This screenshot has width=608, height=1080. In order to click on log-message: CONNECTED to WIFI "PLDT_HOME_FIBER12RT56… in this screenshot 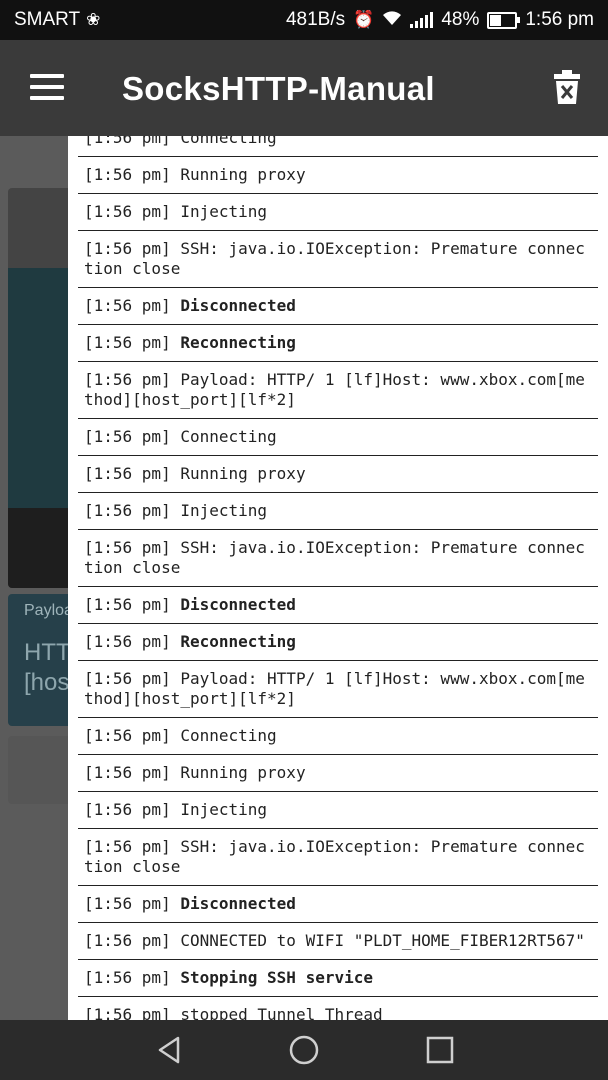, I will do `click(382, 940)`.